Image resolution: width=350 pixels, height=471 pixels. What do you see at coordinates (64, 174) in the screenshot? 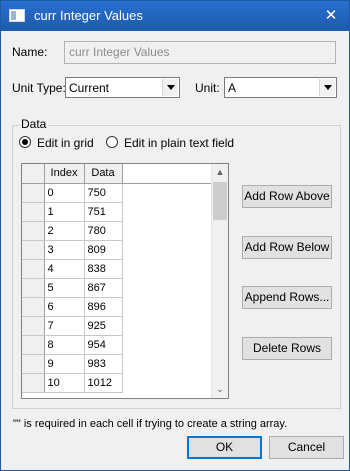
I see `column-header-index: Index` at bounding box center [64, 174].